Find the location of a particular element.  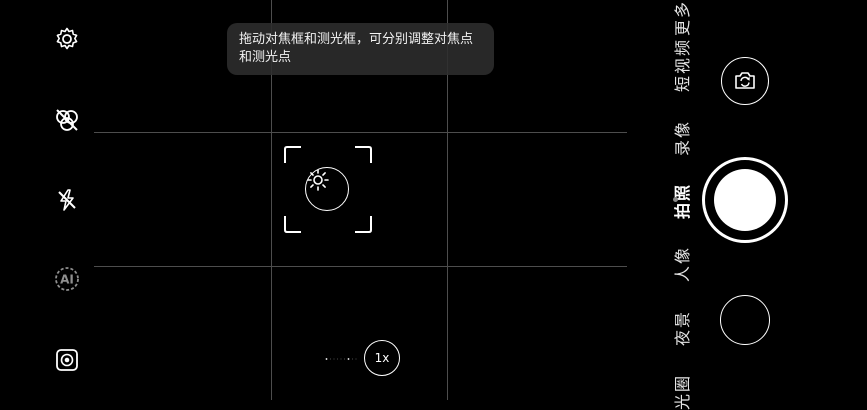

shutter-inner is located at coordinates (745, 200).